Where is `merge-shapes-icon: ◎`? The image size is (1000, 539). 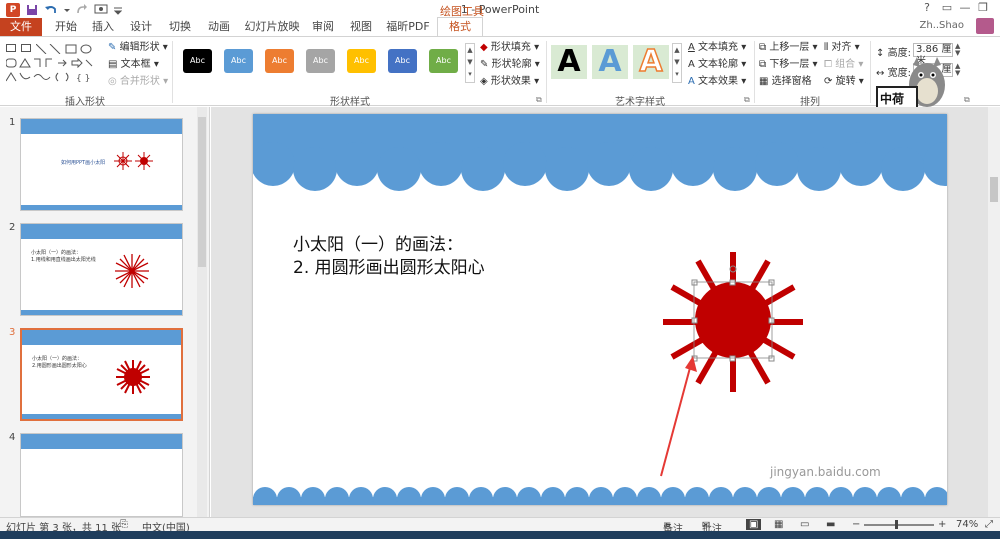
merge-shapes-icon: ◎ is located at coordinates (112, 81).